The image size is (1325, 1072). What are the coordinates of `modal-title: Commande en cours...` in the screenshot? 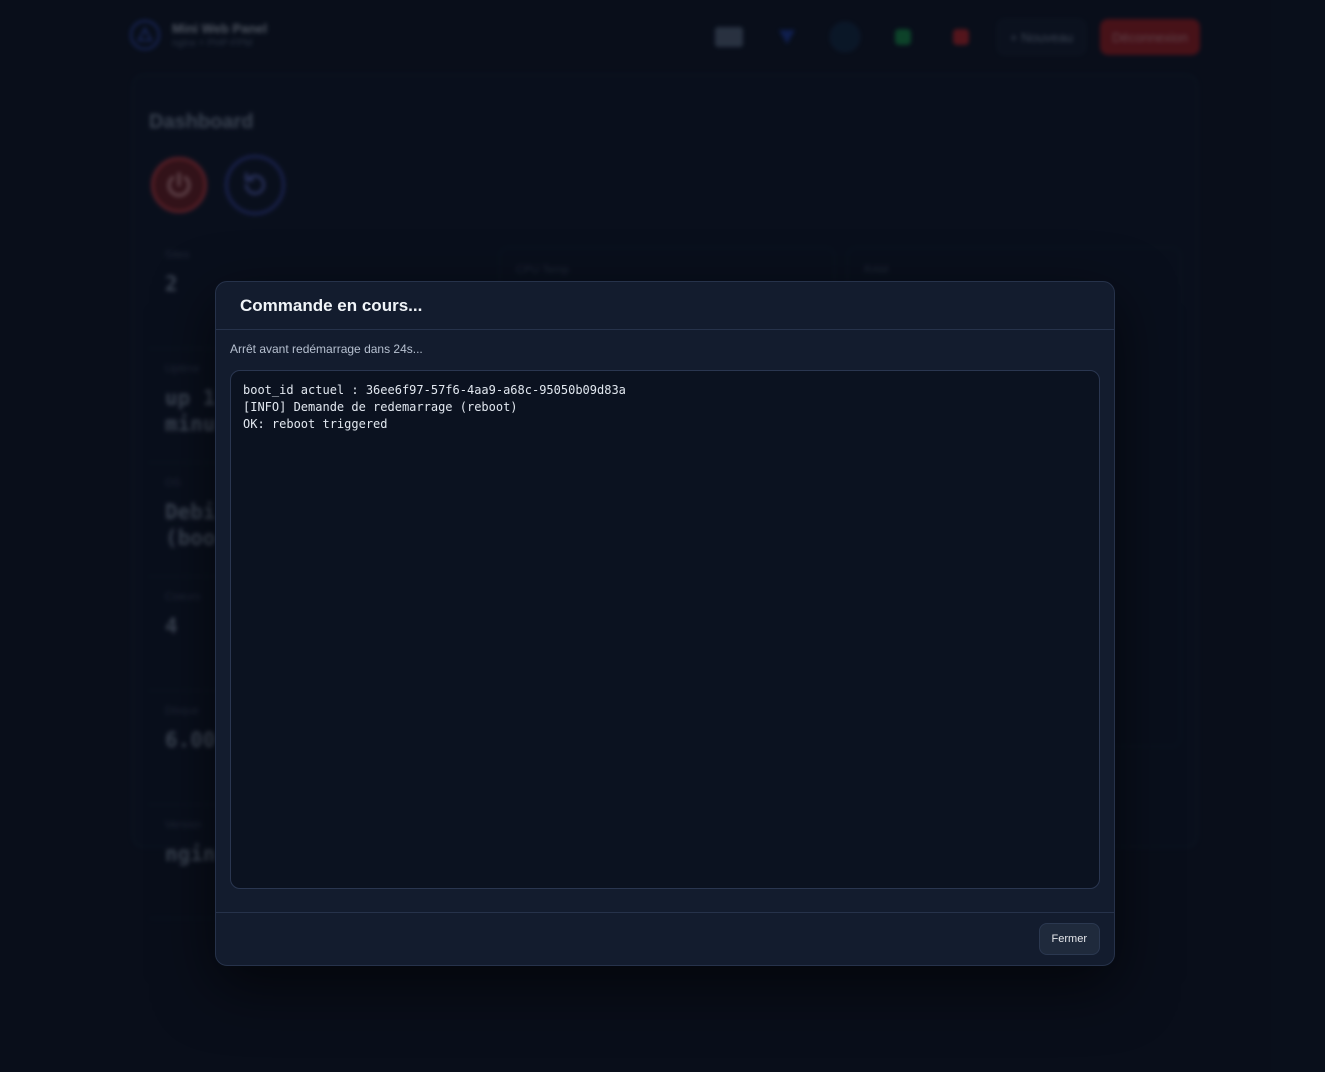 It's located at (331, 305).